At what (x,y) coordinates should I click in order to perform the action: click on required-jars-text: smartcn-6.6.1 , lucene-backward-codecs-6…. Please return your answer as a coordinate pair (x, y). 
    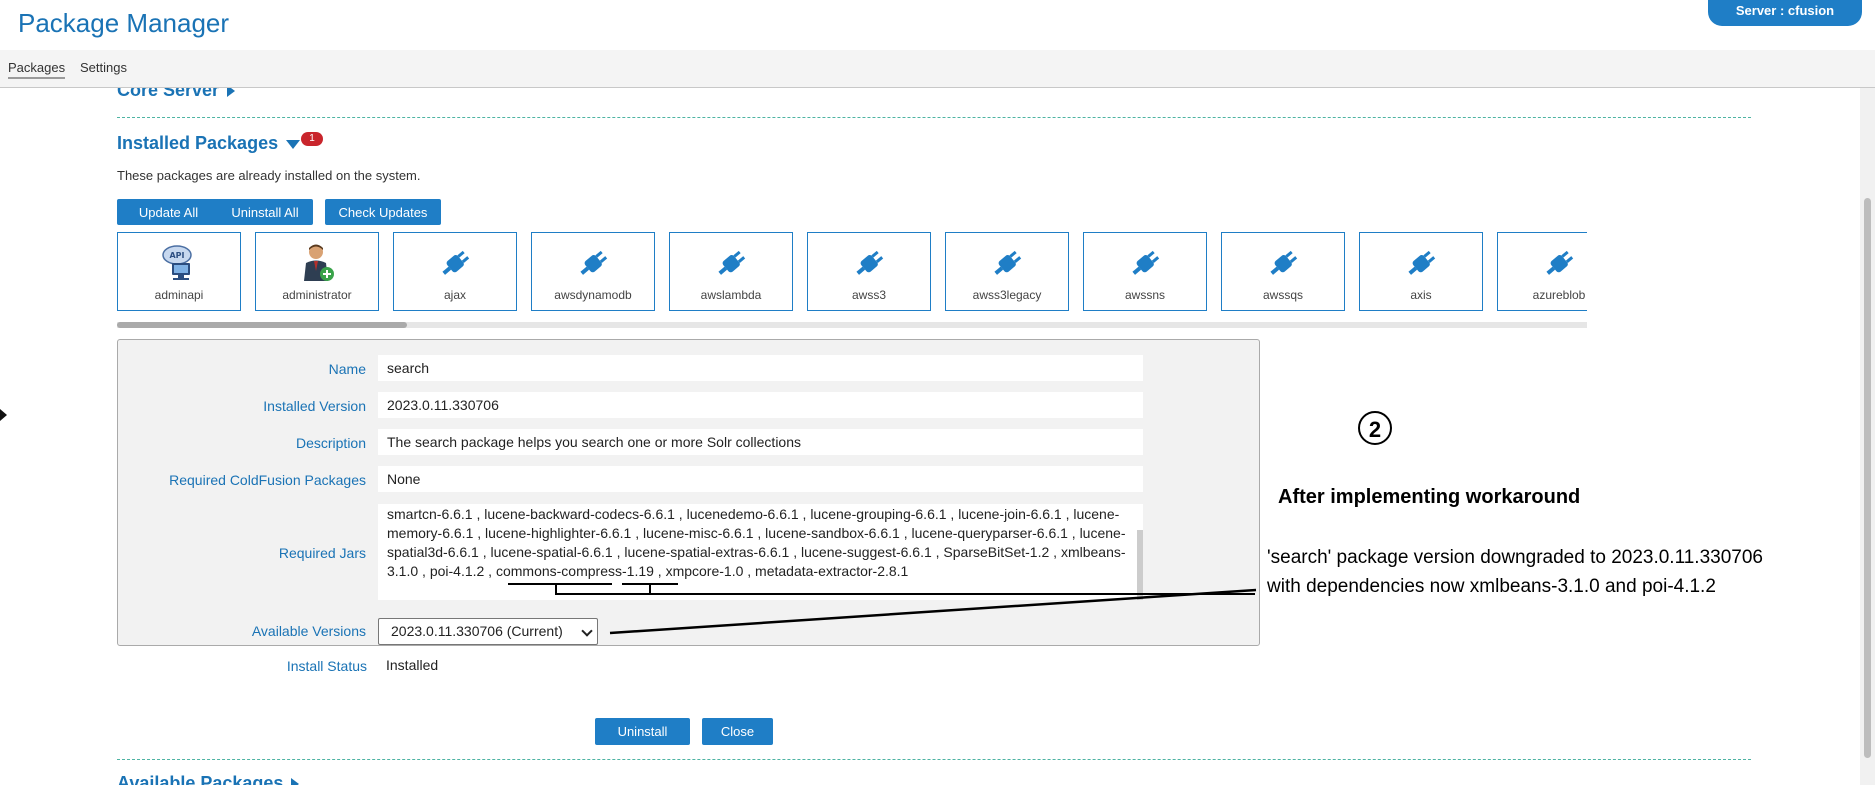
    Looking at the image, I should click on (757, 543).